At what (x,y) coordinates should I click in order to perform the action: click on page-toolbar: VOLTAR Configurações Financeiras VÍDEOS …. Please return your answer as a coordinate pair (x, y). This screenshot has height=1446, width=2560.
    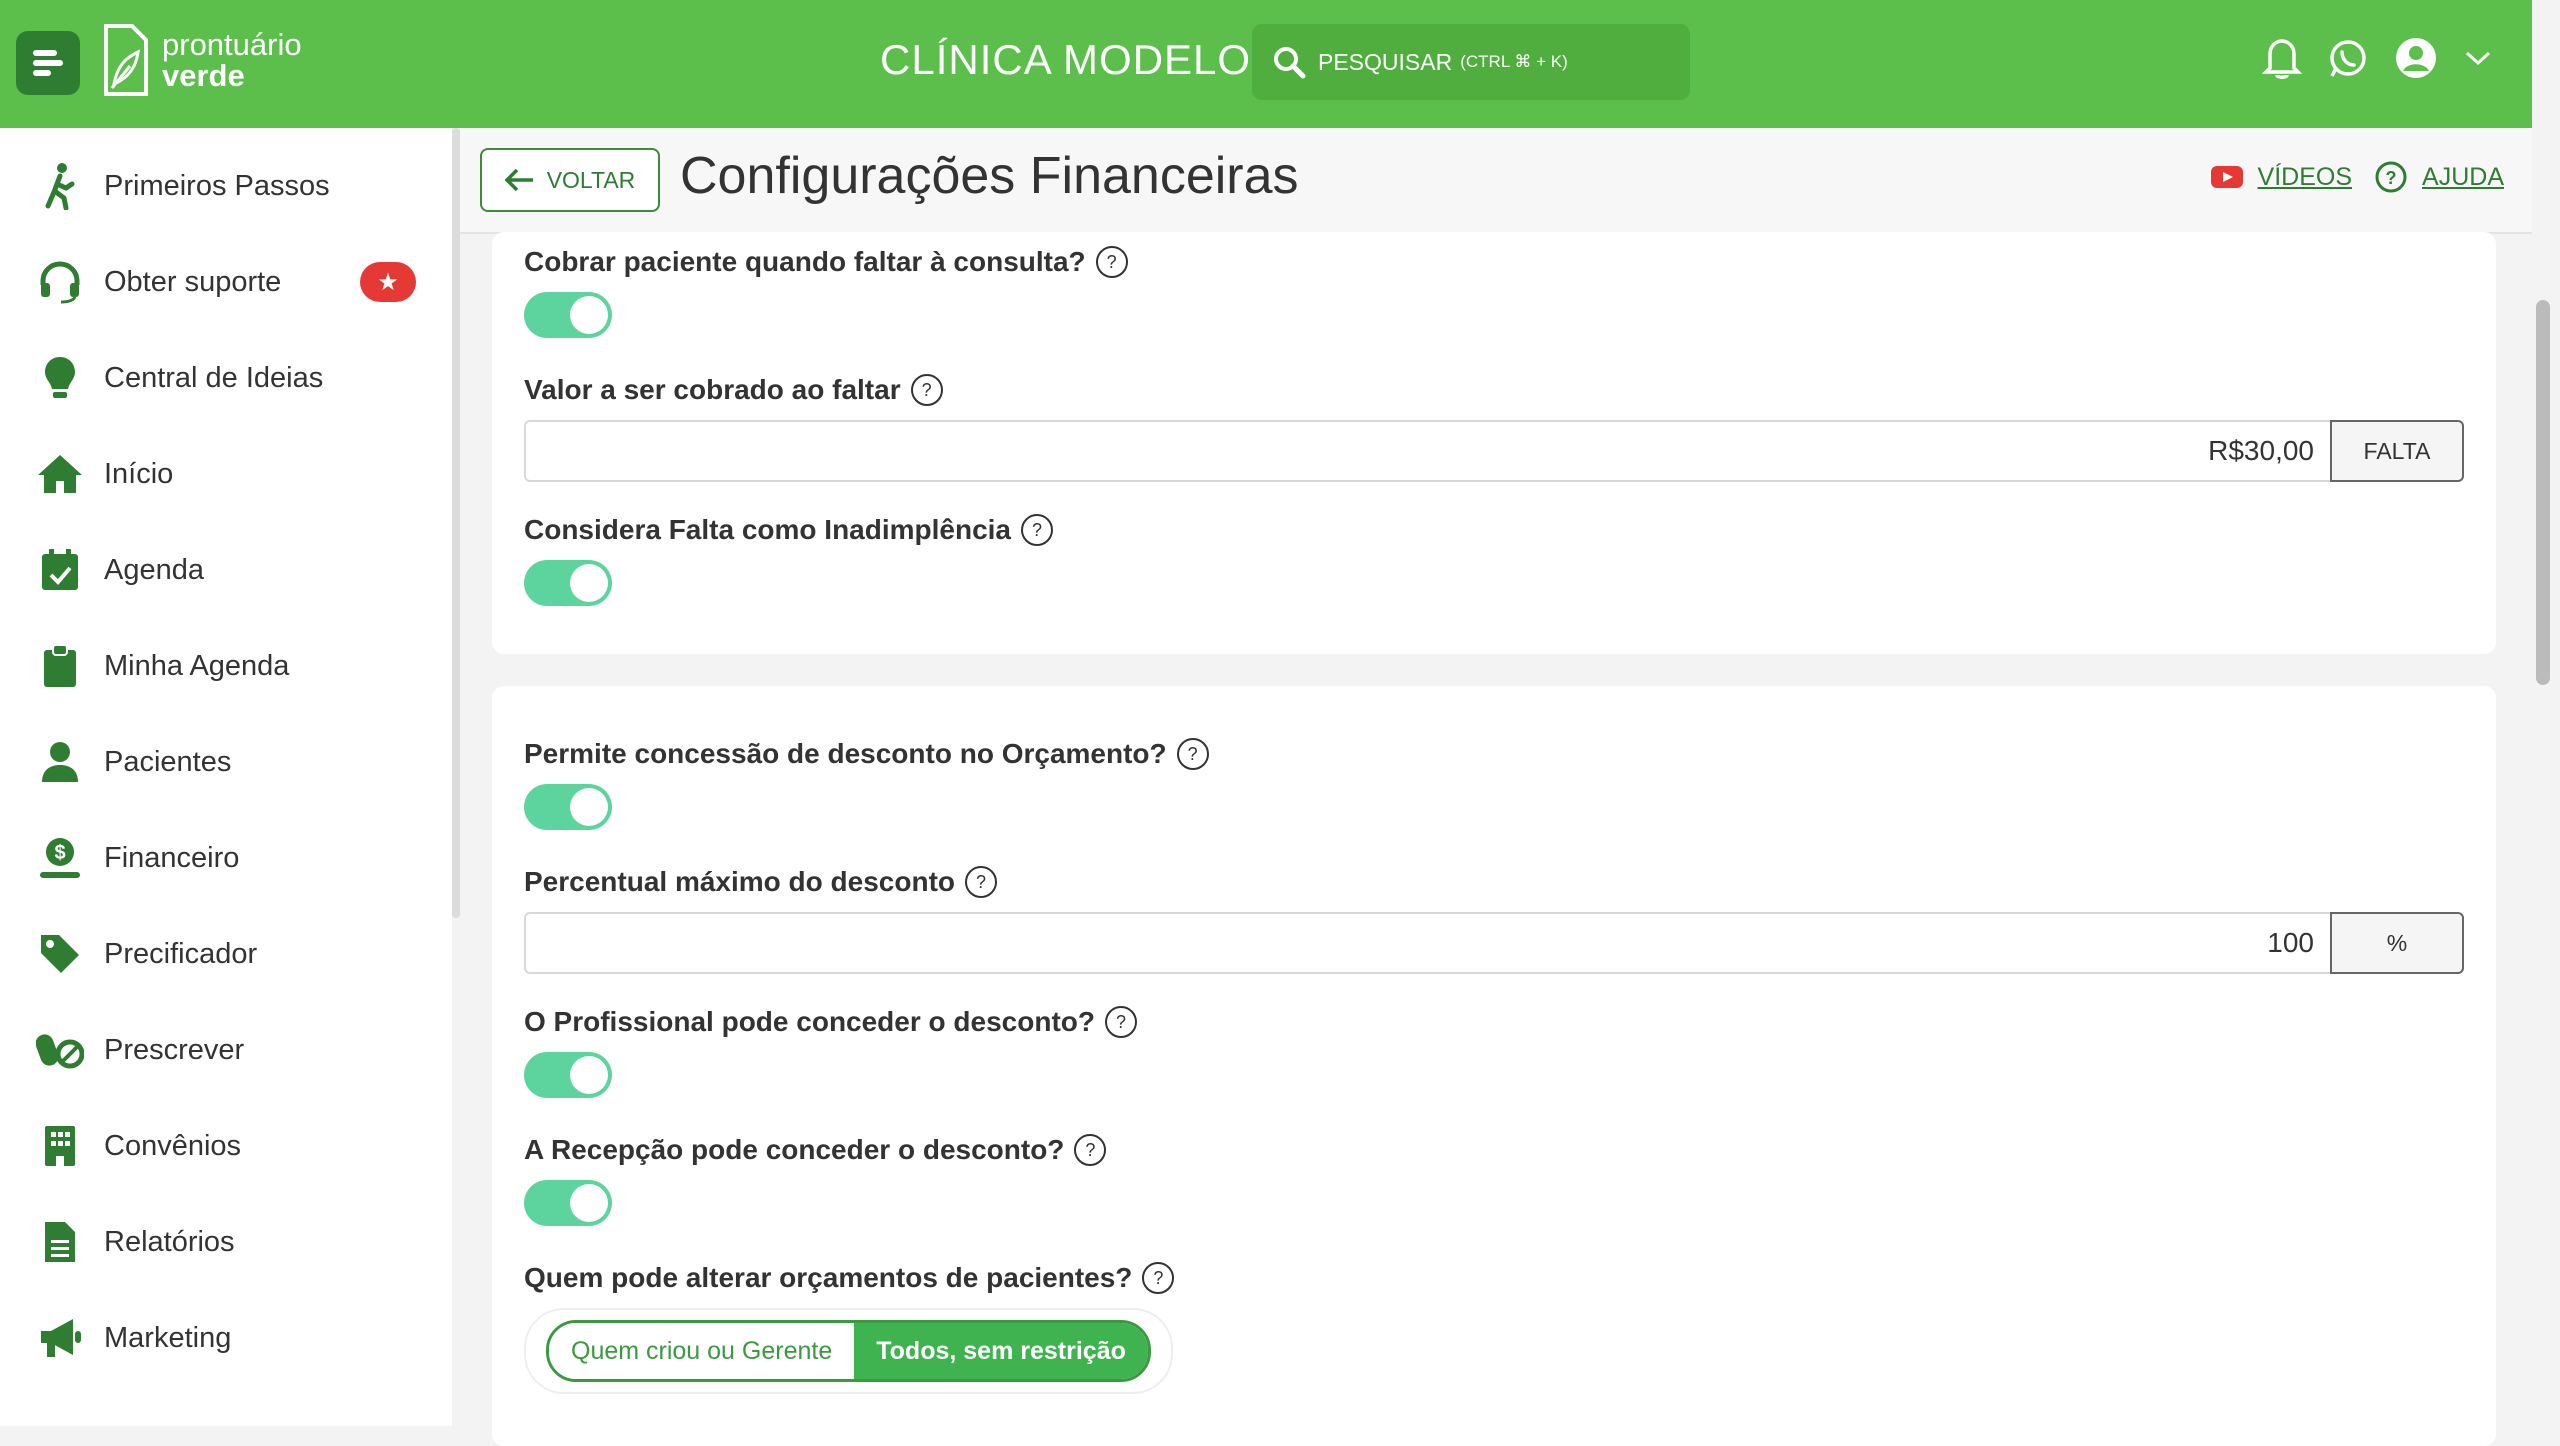
    Looking at the image, I should click on (1496, 181).